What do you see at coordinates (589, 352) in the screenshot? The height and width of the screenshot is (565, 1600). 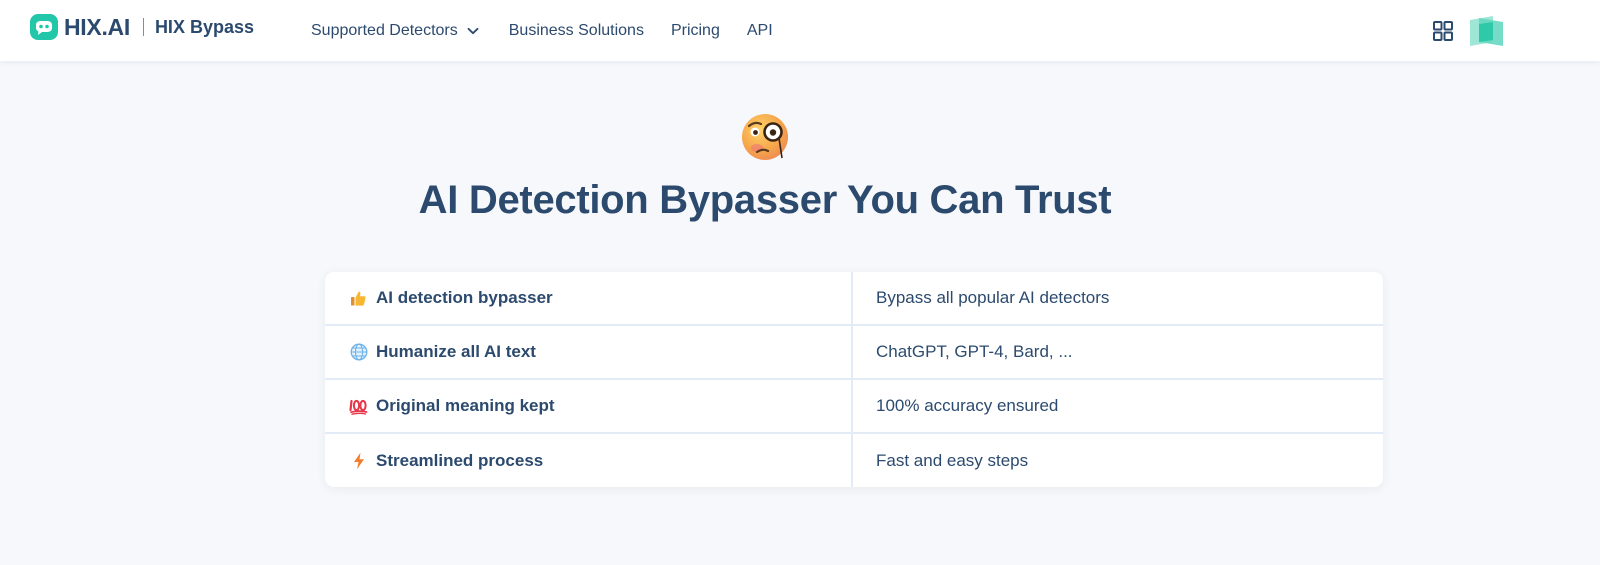 I see `feature-label-cell: Humanize all AI text` at bounding box center [589, 352].